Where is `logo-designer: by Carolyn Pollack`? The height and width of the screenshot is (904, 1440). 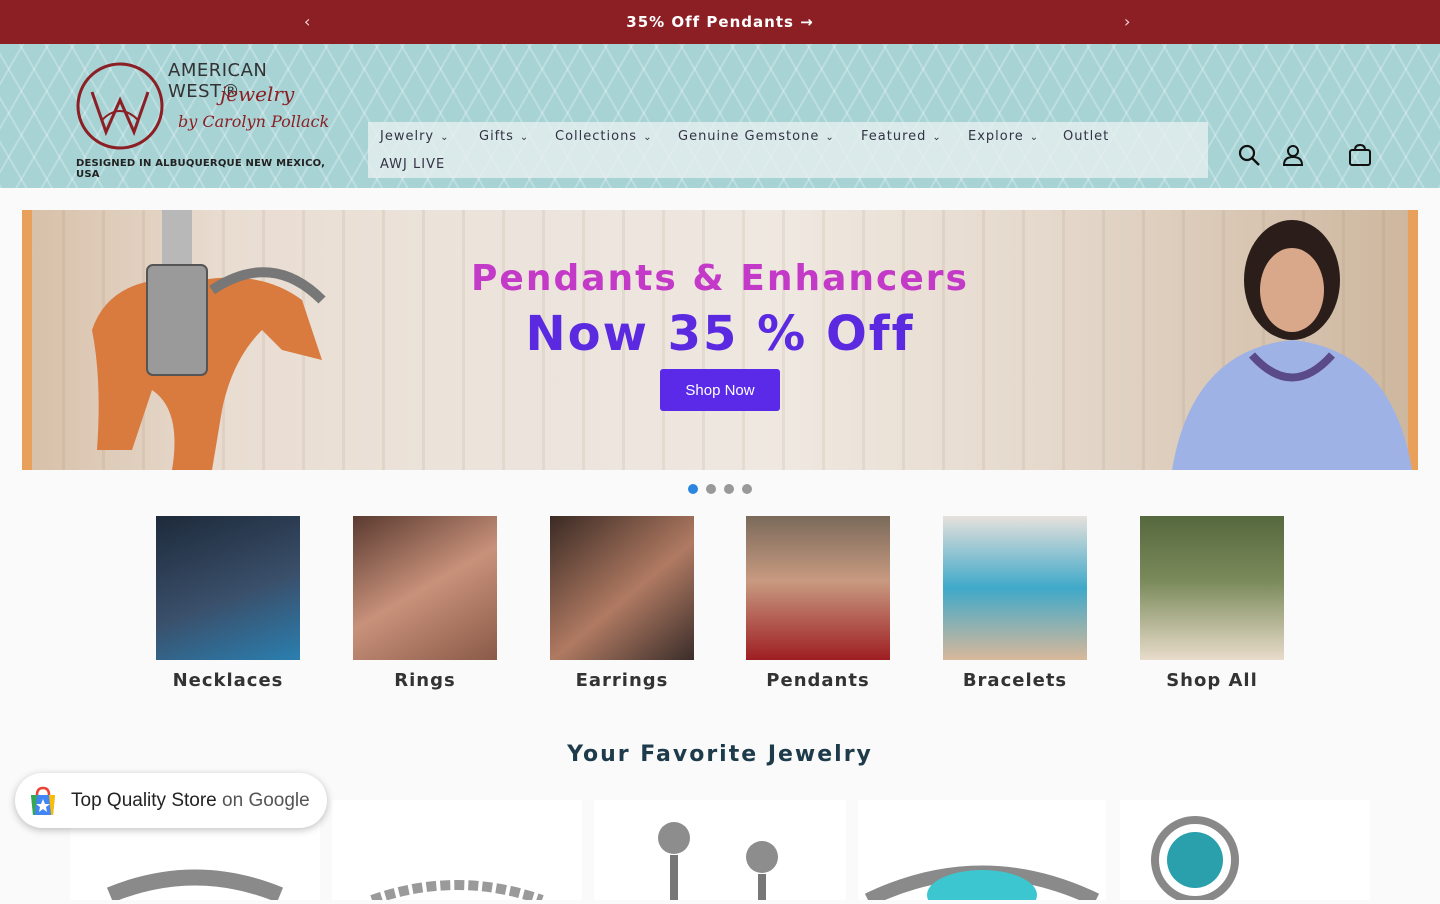 logo-designer: by Carolyn Pollack is located at coordinates (254, 121).